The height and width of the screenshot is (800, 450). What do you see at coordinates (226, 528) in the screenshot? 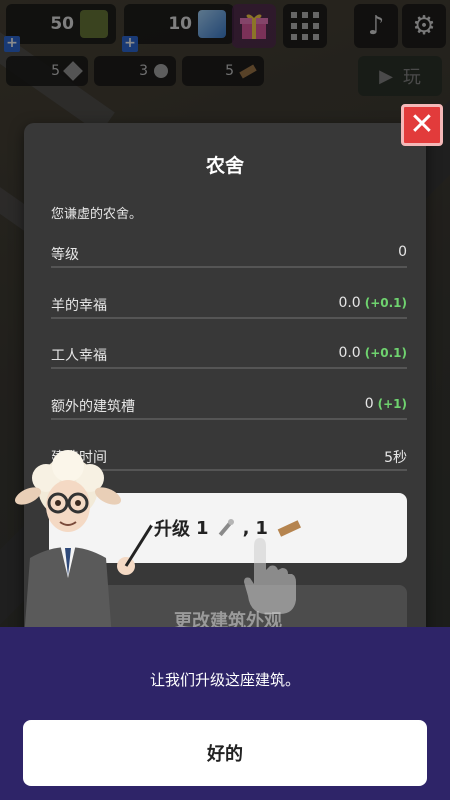
I see `wrench-icon` at bounding box center [226, 528].